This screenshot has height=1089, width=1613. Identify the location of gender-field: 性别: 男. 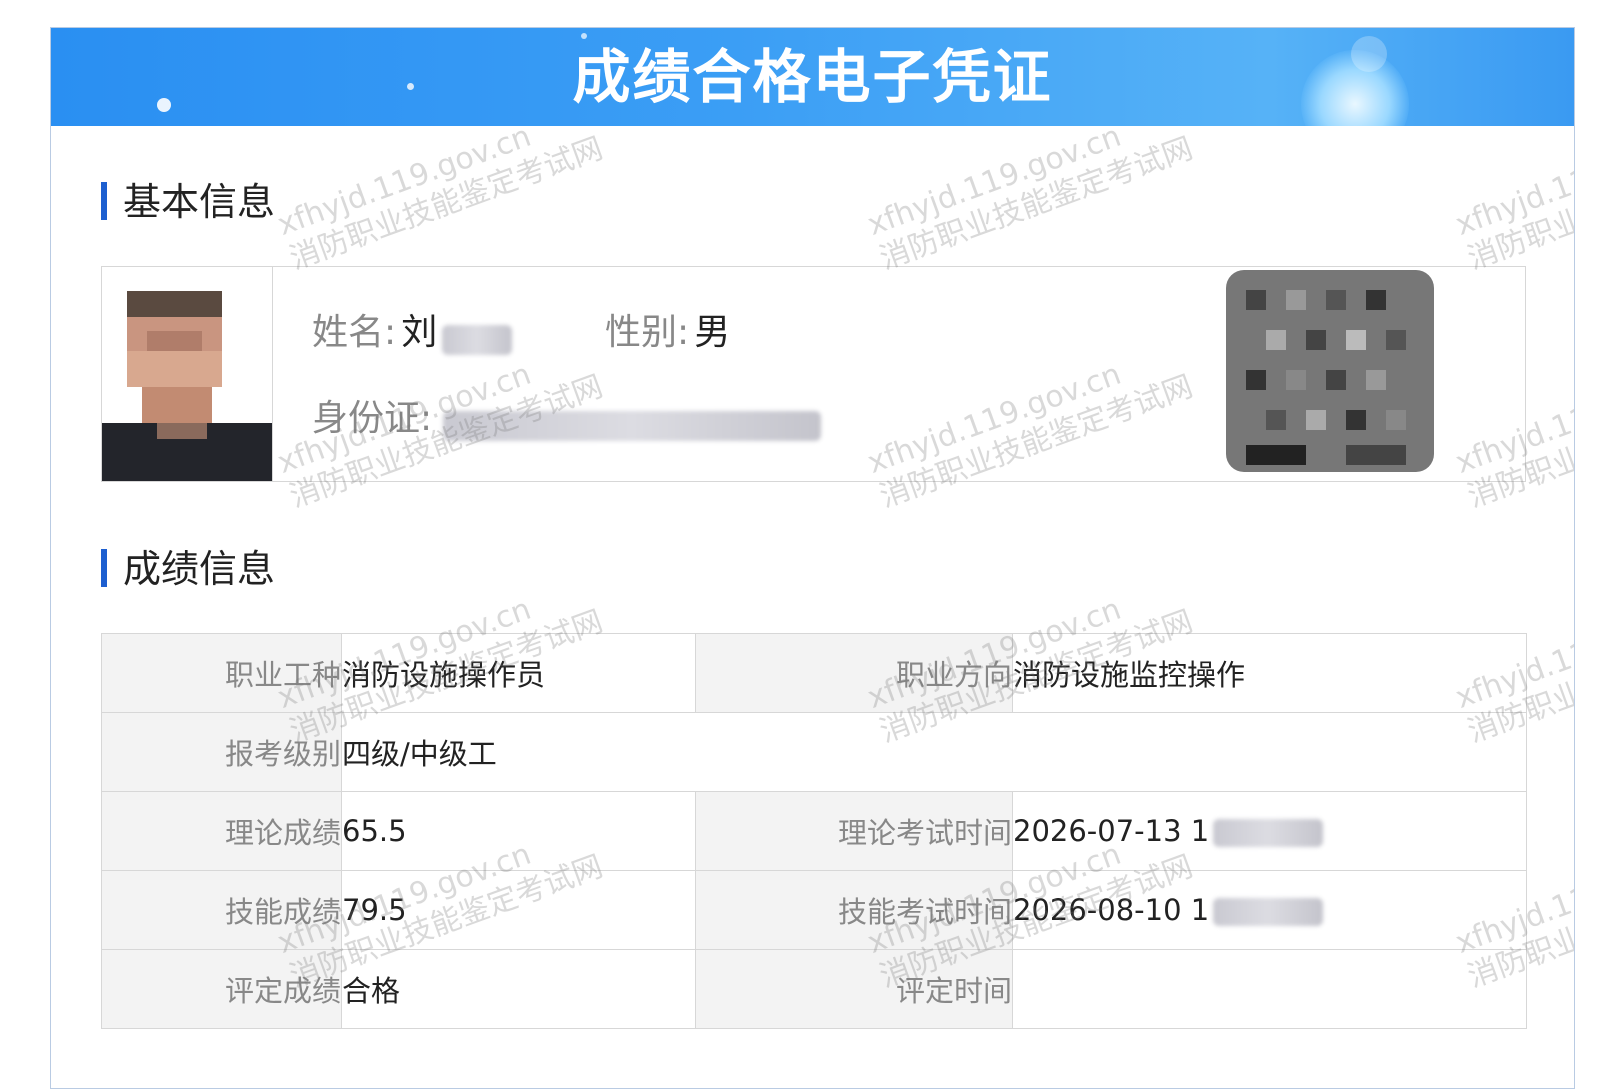
(667, 333).